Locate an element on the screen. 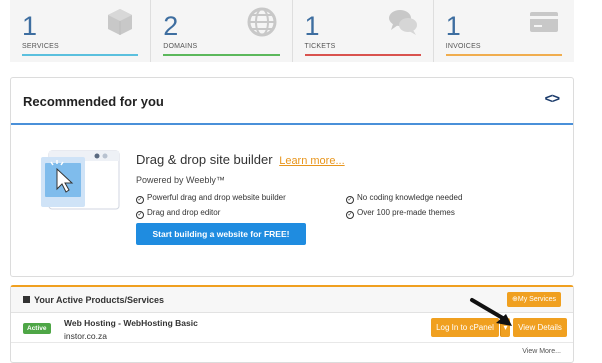  feature-item: ✓ No coding knowledge needed is located at coordinates (404, 198).